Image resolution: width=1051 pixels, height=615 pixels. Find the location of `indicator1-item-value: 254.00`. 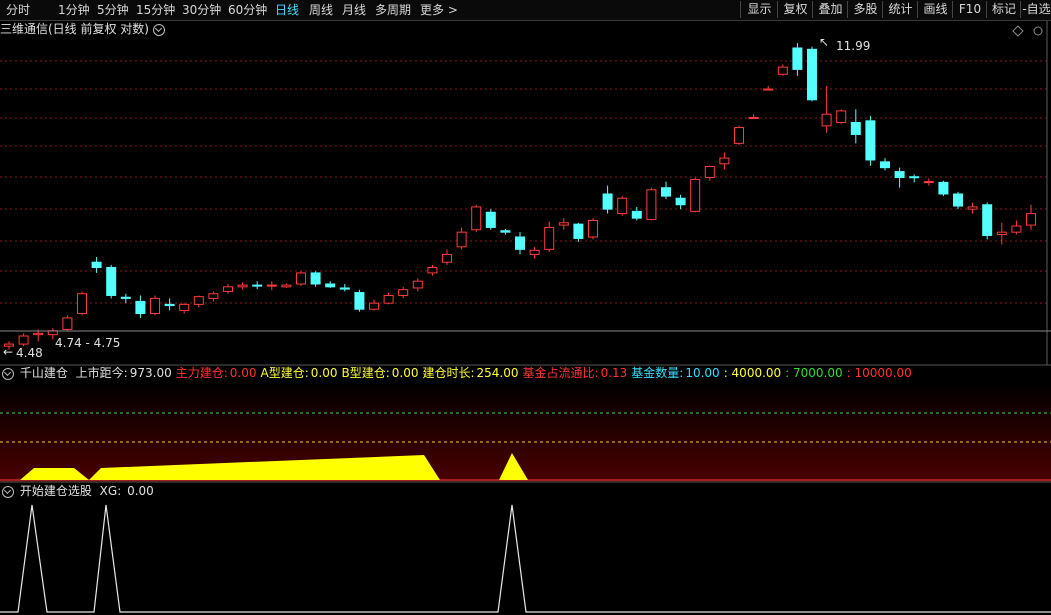

indicator1-item-value: 254.00 is located at coordinates (497, 373).